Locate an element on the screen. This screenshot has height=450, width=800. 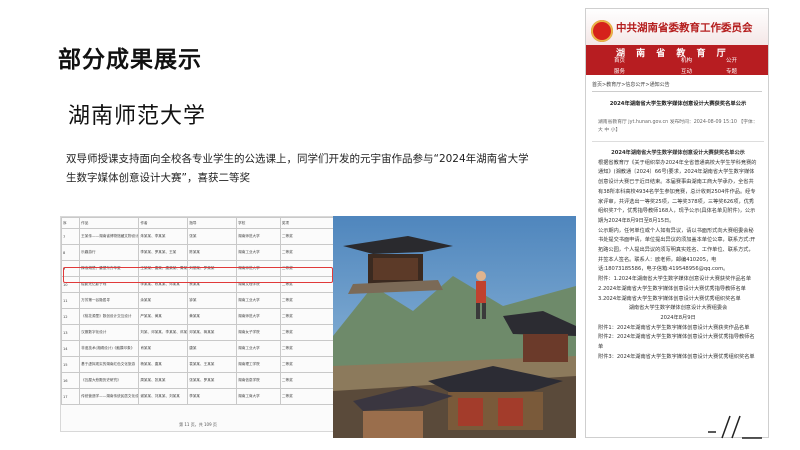
slide-title: 部分成果展示 is located at coordinates (130, 60).